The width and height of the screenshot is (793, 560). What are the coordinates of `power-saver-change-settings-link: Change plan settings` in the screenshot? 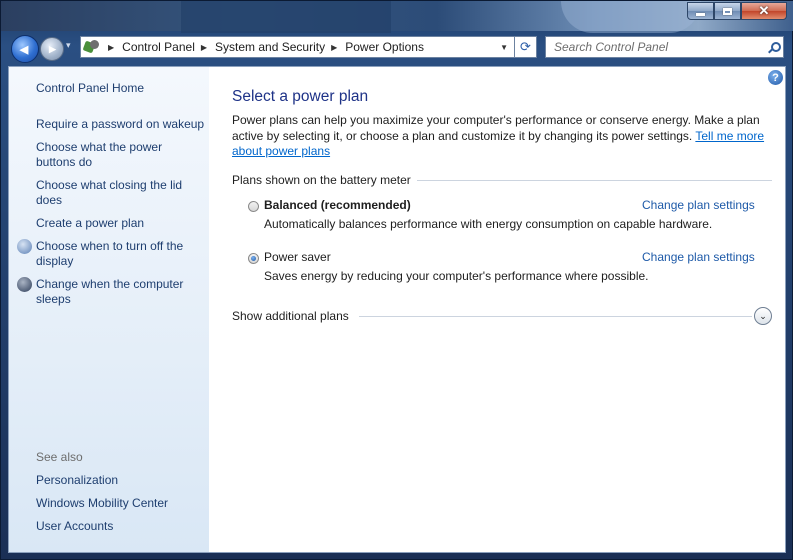 It's located at (698, 257).